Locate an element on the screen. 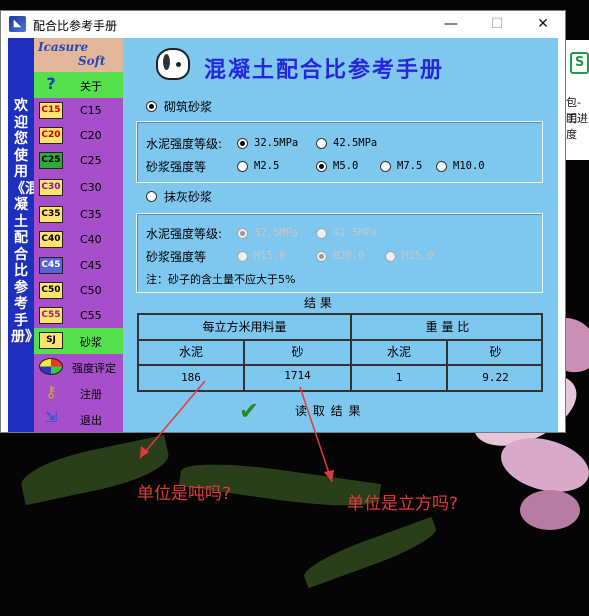 This screenshot has height=616, width=589. annotation-arrows is located at coordinates (236, 431).